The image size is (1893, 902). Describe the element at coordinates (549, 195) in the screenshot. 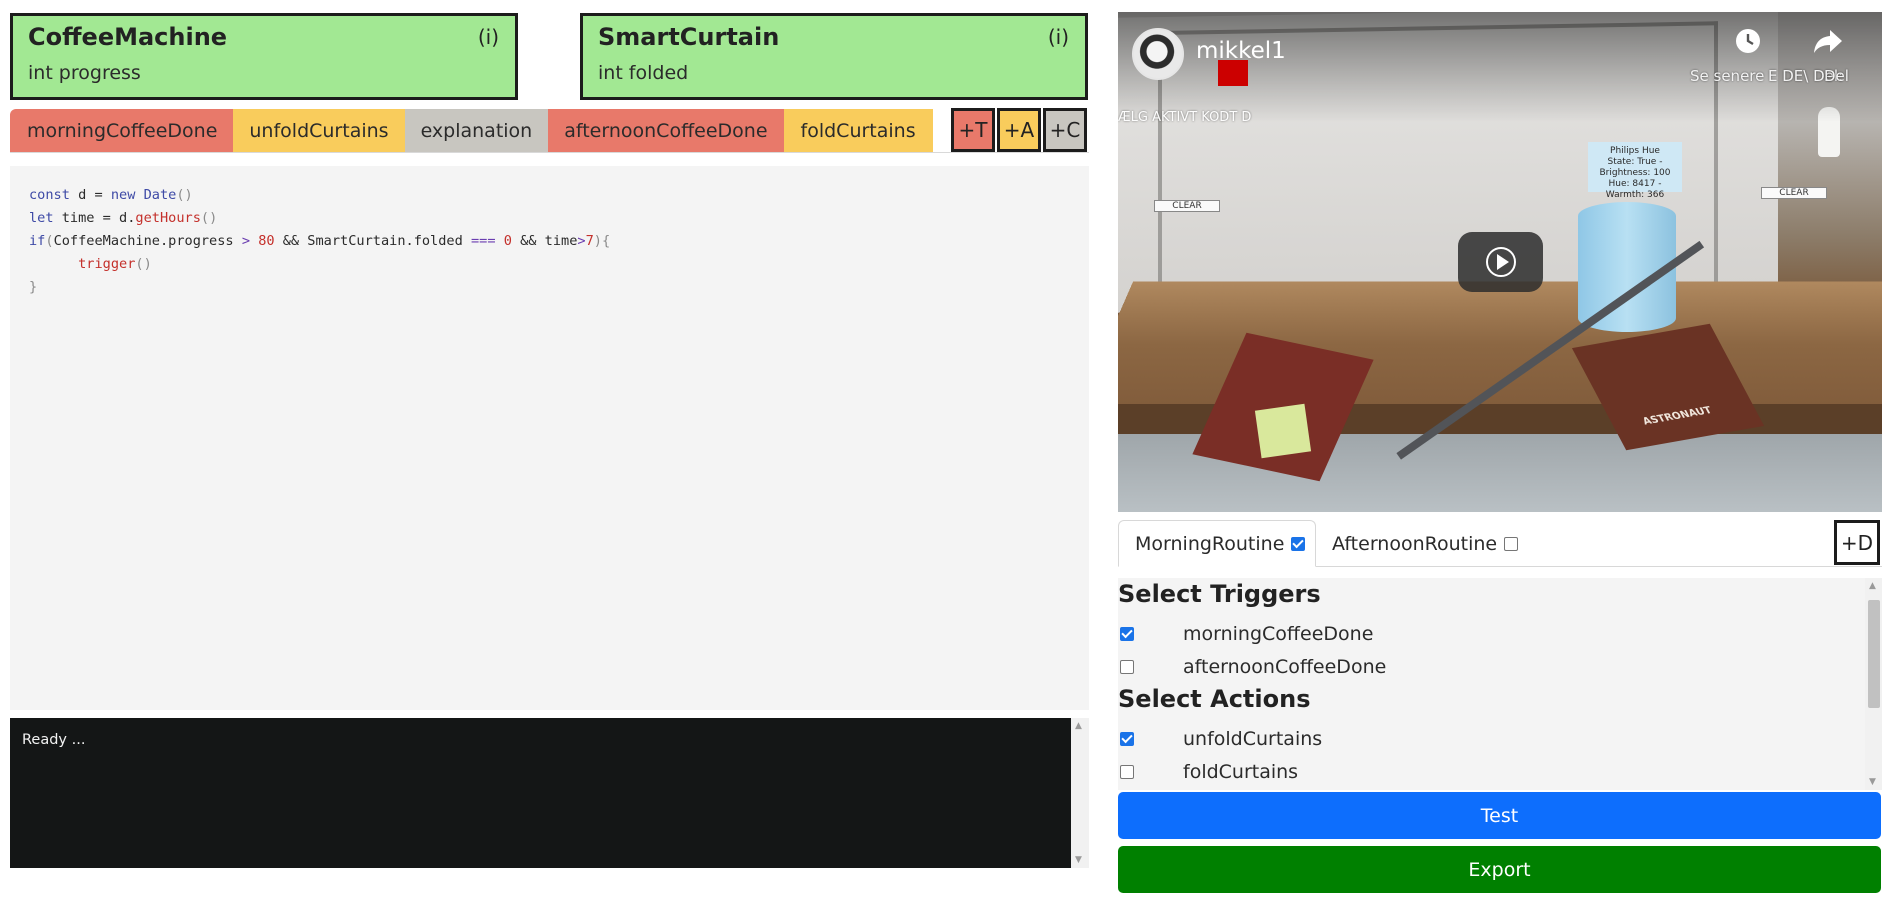

I see `code-line: const d = new Date()` at that location.